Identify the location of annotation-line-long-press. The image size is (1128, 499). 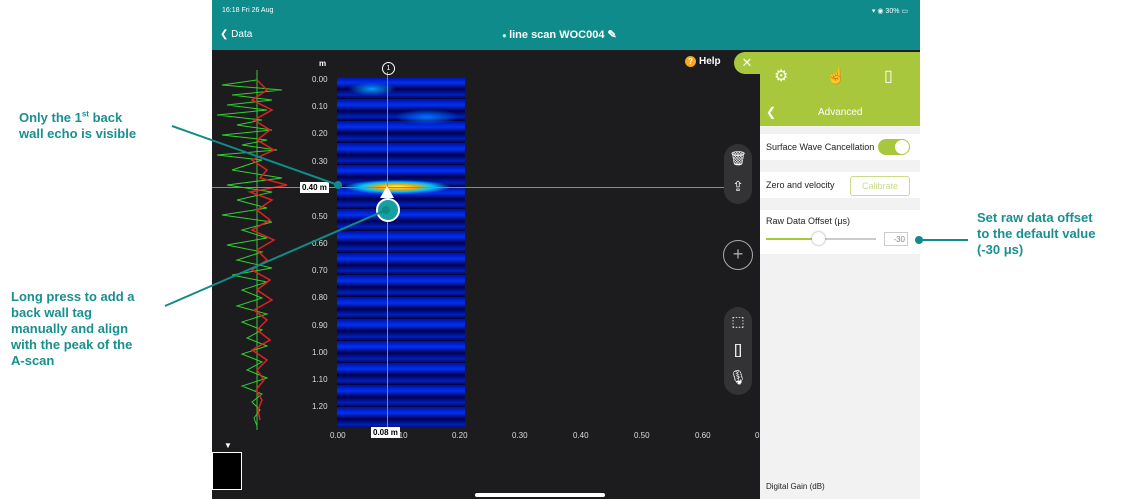
(275, 258).